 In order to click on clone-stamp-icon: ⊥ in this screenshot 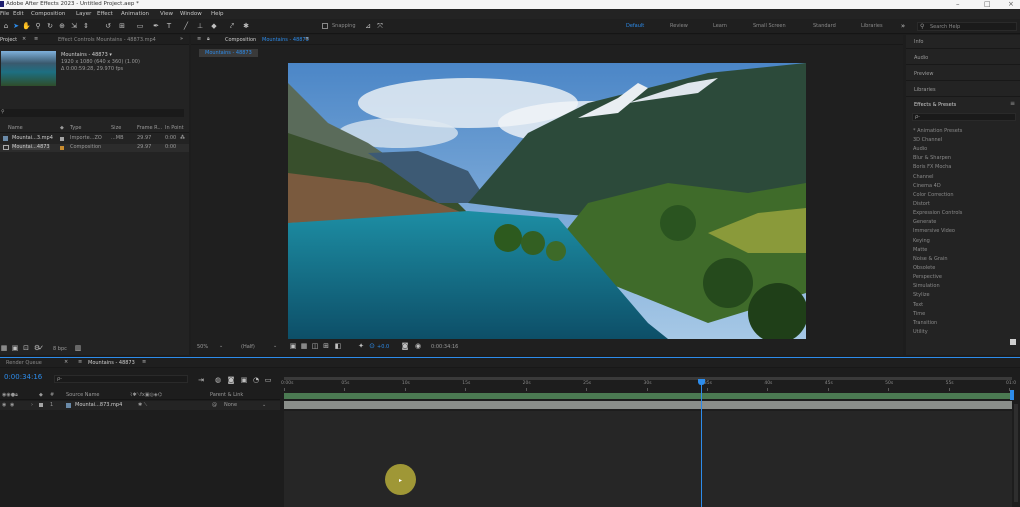, I will do `click(200, 26)`.